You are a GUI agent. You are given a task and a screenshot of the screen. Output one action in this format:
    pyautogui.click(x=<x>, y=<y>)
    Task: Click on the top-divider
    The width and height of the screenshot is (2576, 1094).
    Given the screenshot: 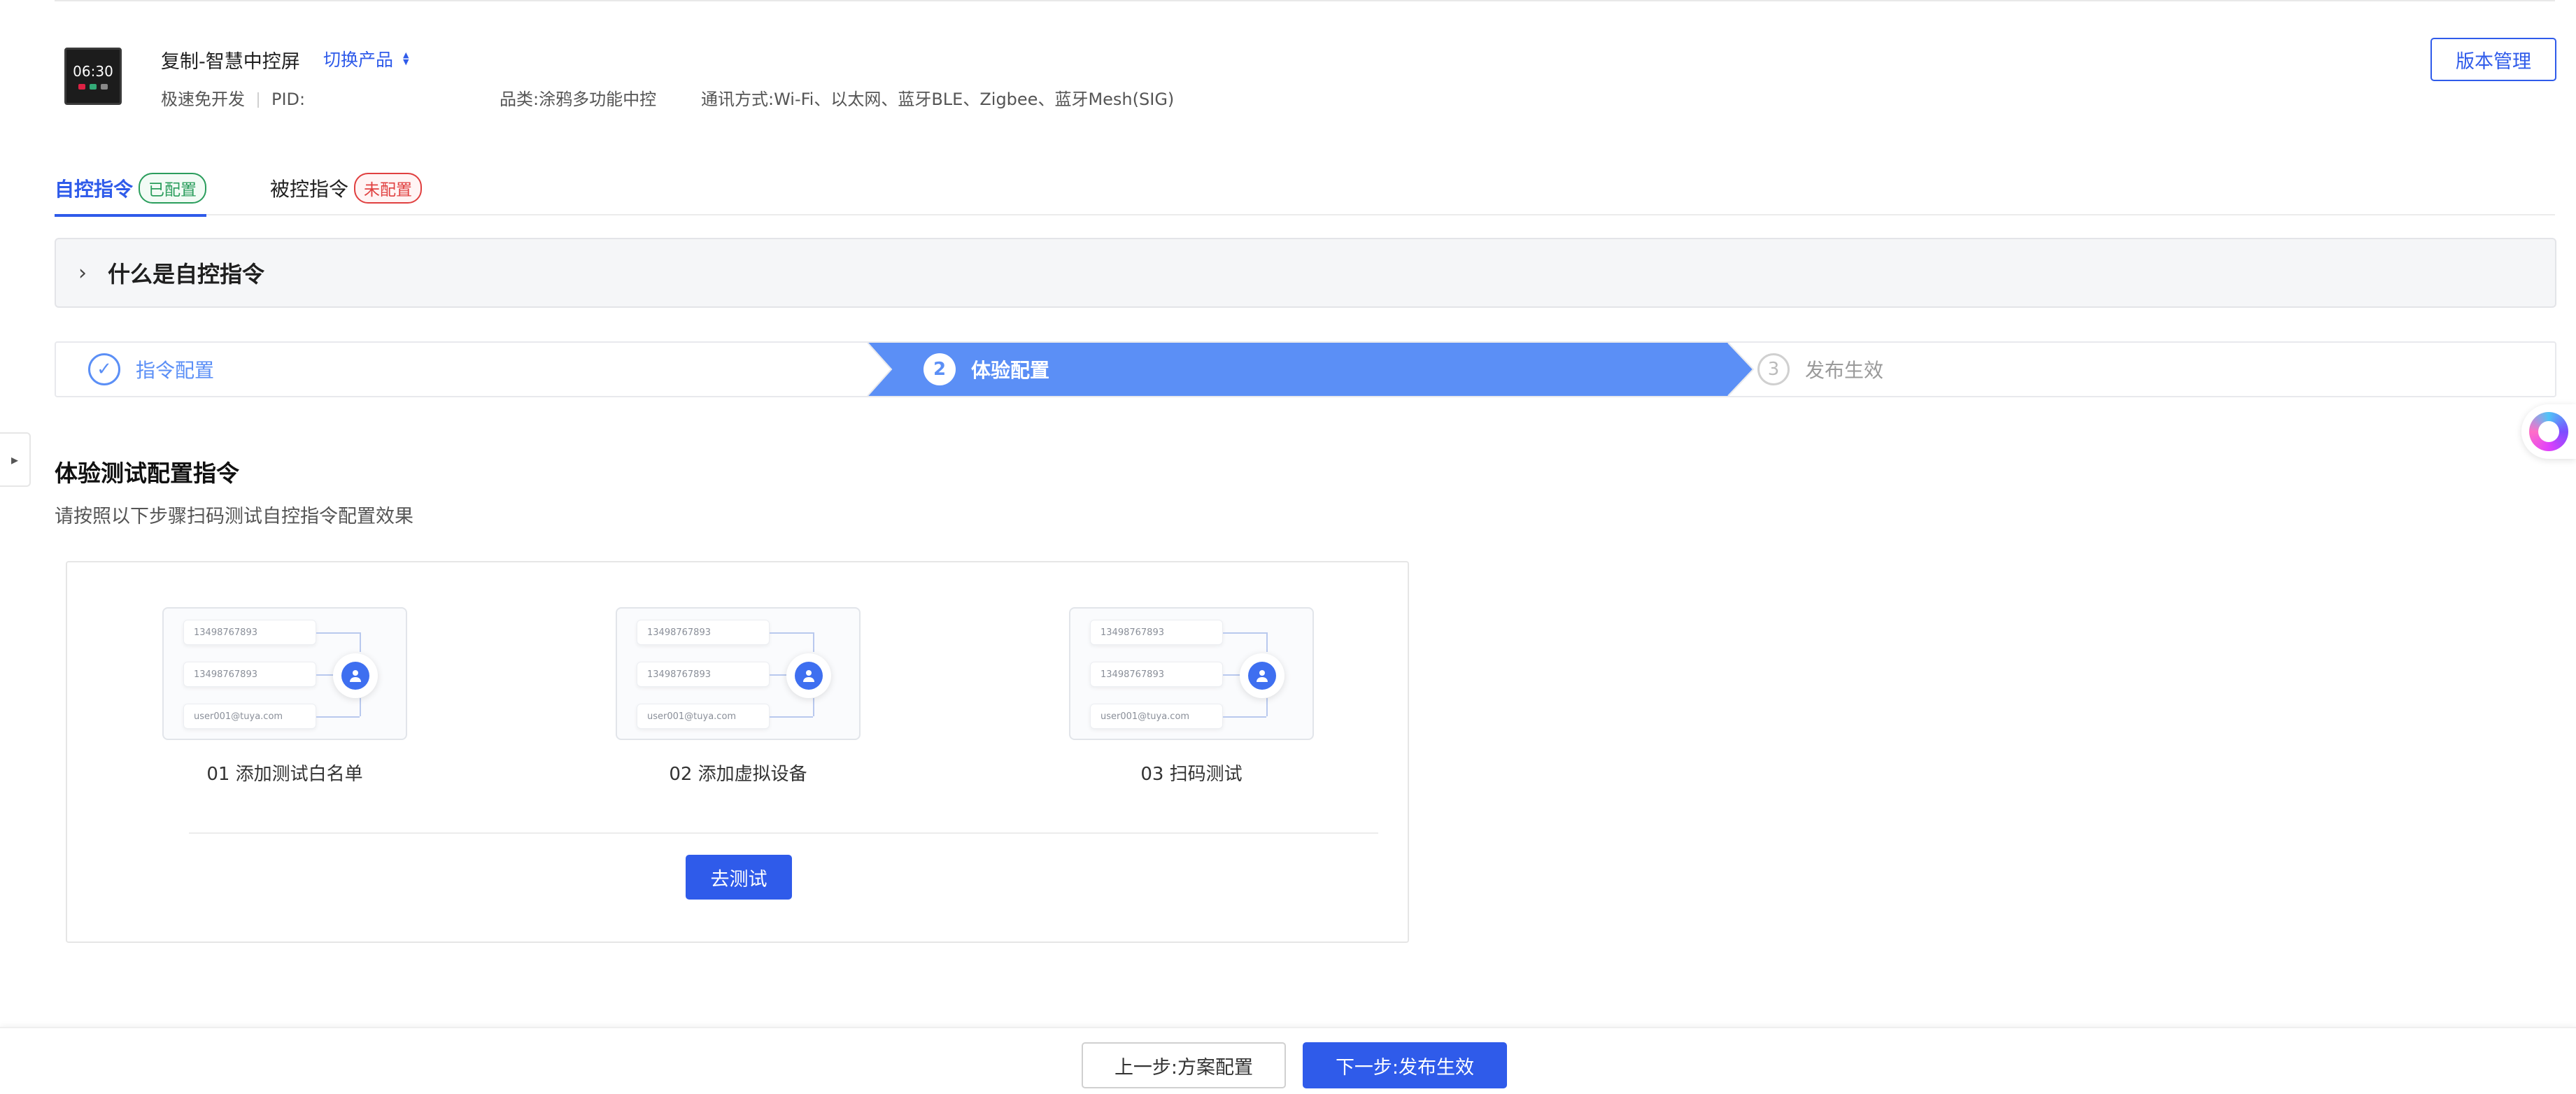 What is the action you would take?
    pyautogui.click(x=1305, y=1)
    